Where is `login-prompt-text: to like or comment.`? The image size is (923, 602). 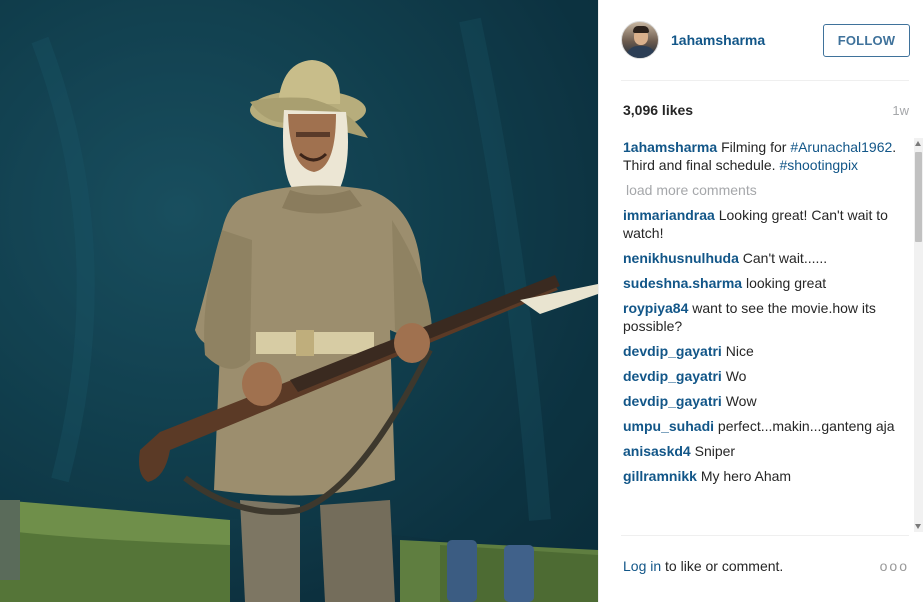 login-prompt-text: to like or comment. is located at coordinates (722, 566).